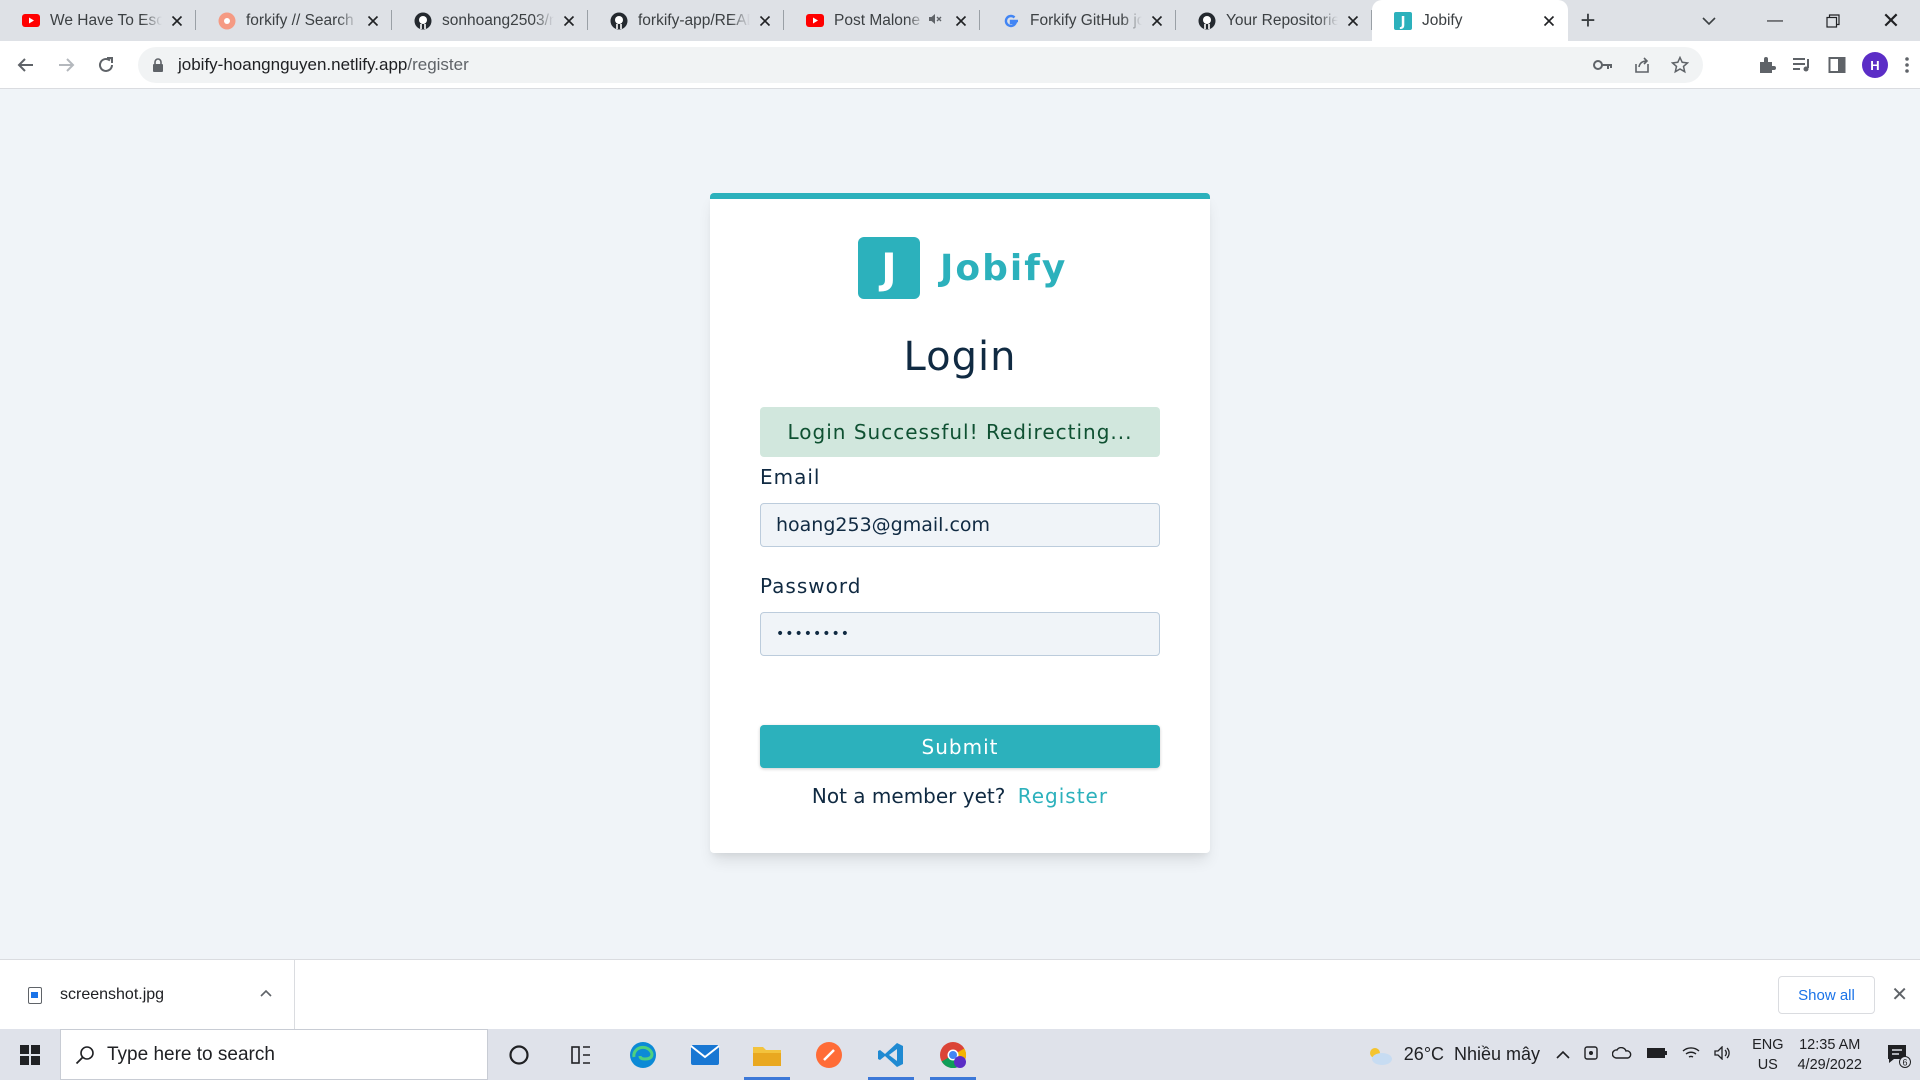 The width and height of the screenshot is (1920, 1080). What do you see at coordinates (1588, 20) in the screenshot?
I see `new-tab-button: +` at bounding box center [1588, 20].